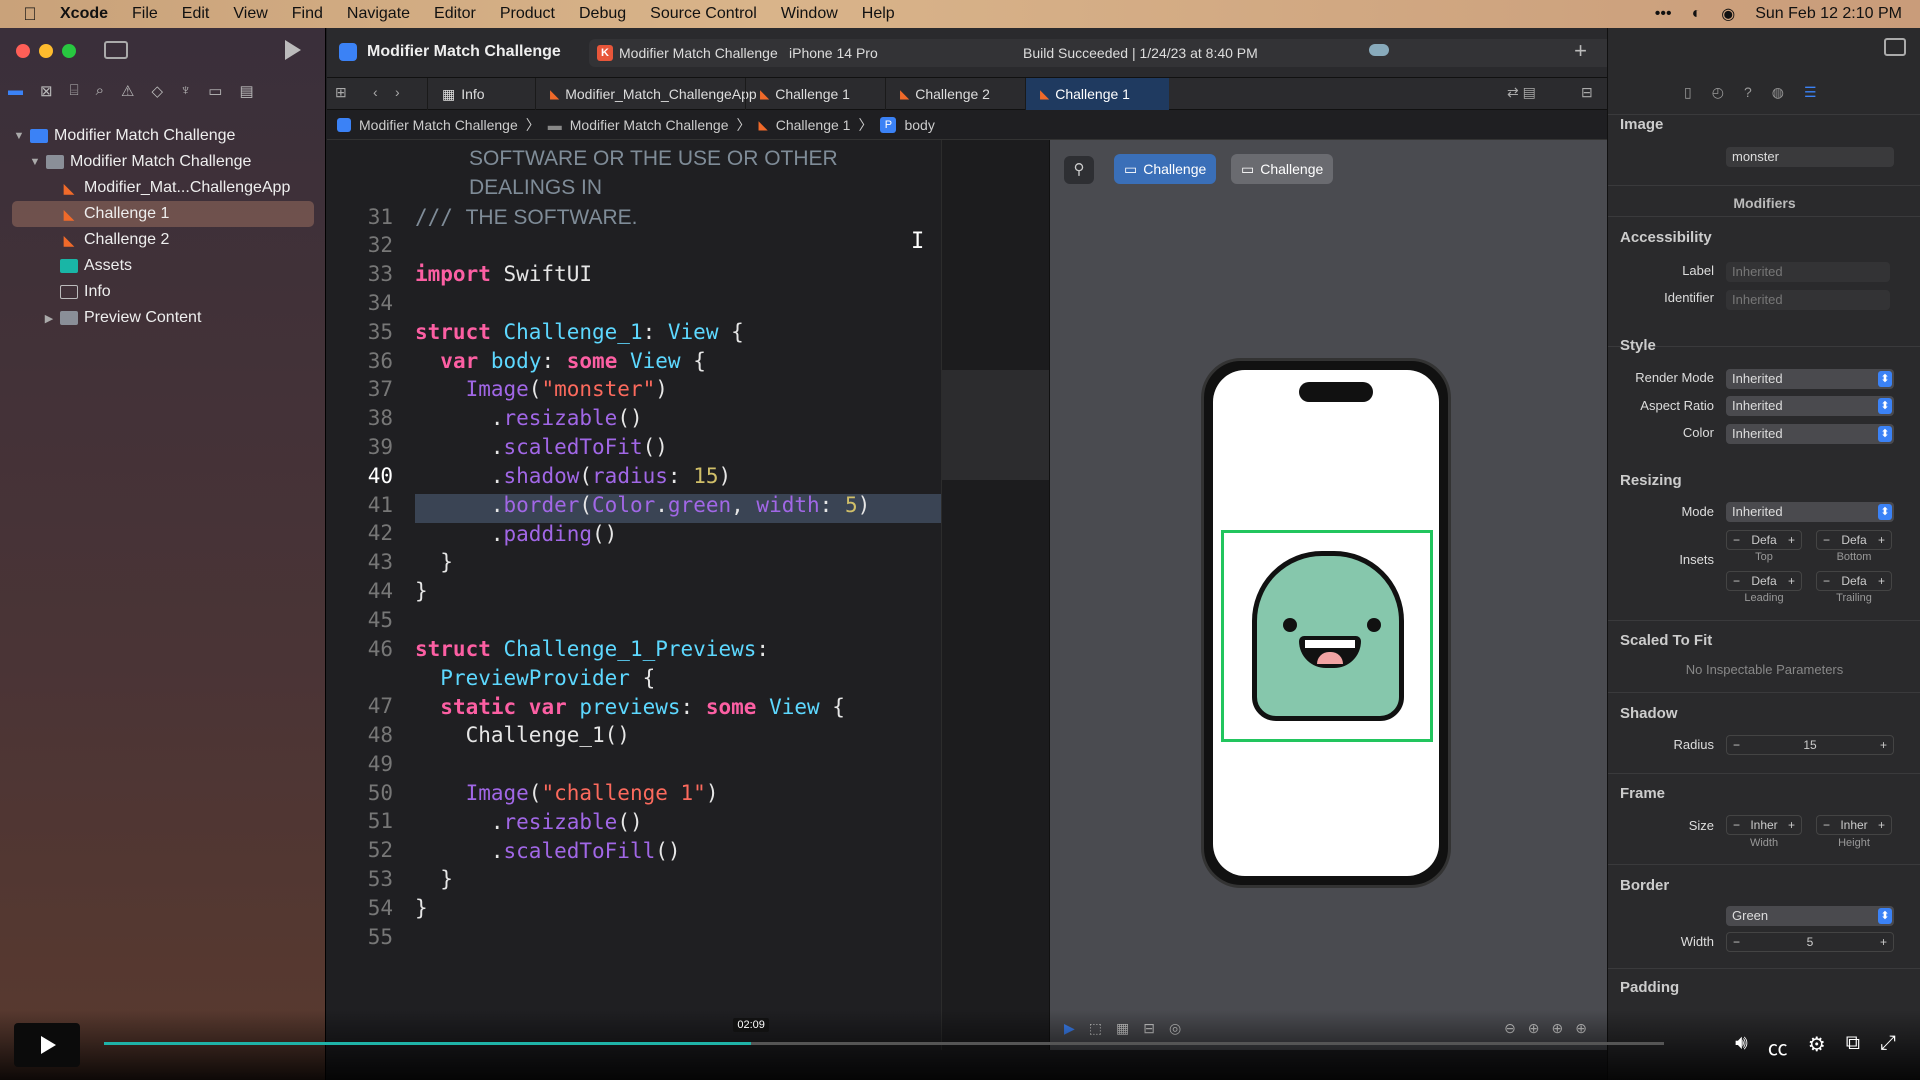 The height and width of the screenshot is (1080, 1920). I want to click on split-icon: ⇄ ▤, so click(1521, 92).